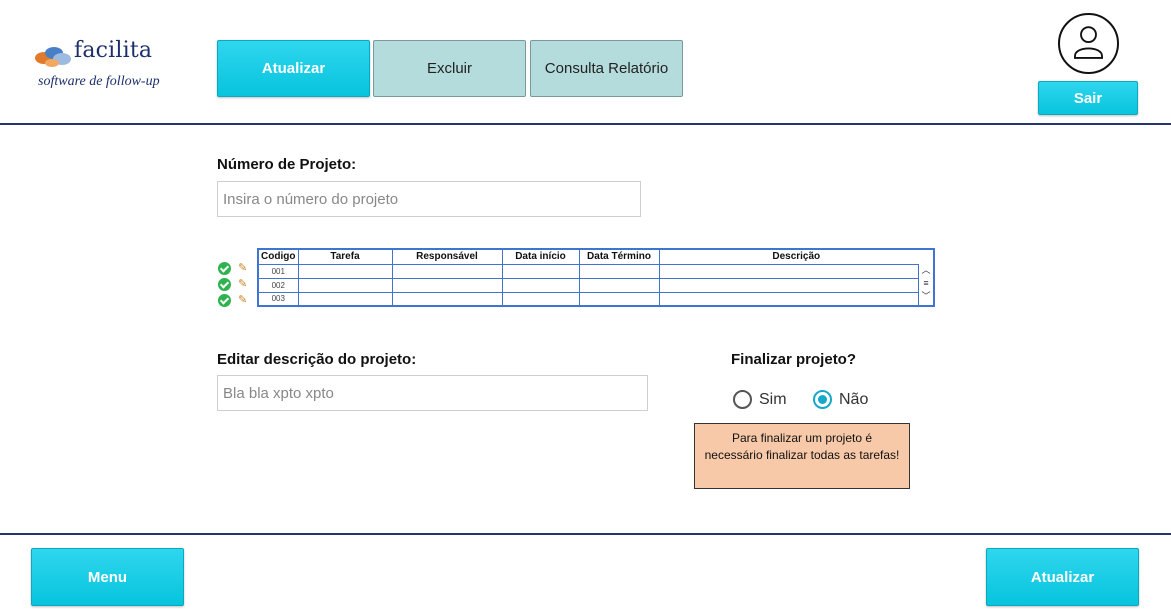 The image size is (1171, 609). I want to click on logo: facilita software de follow-up, so click(109, 67).